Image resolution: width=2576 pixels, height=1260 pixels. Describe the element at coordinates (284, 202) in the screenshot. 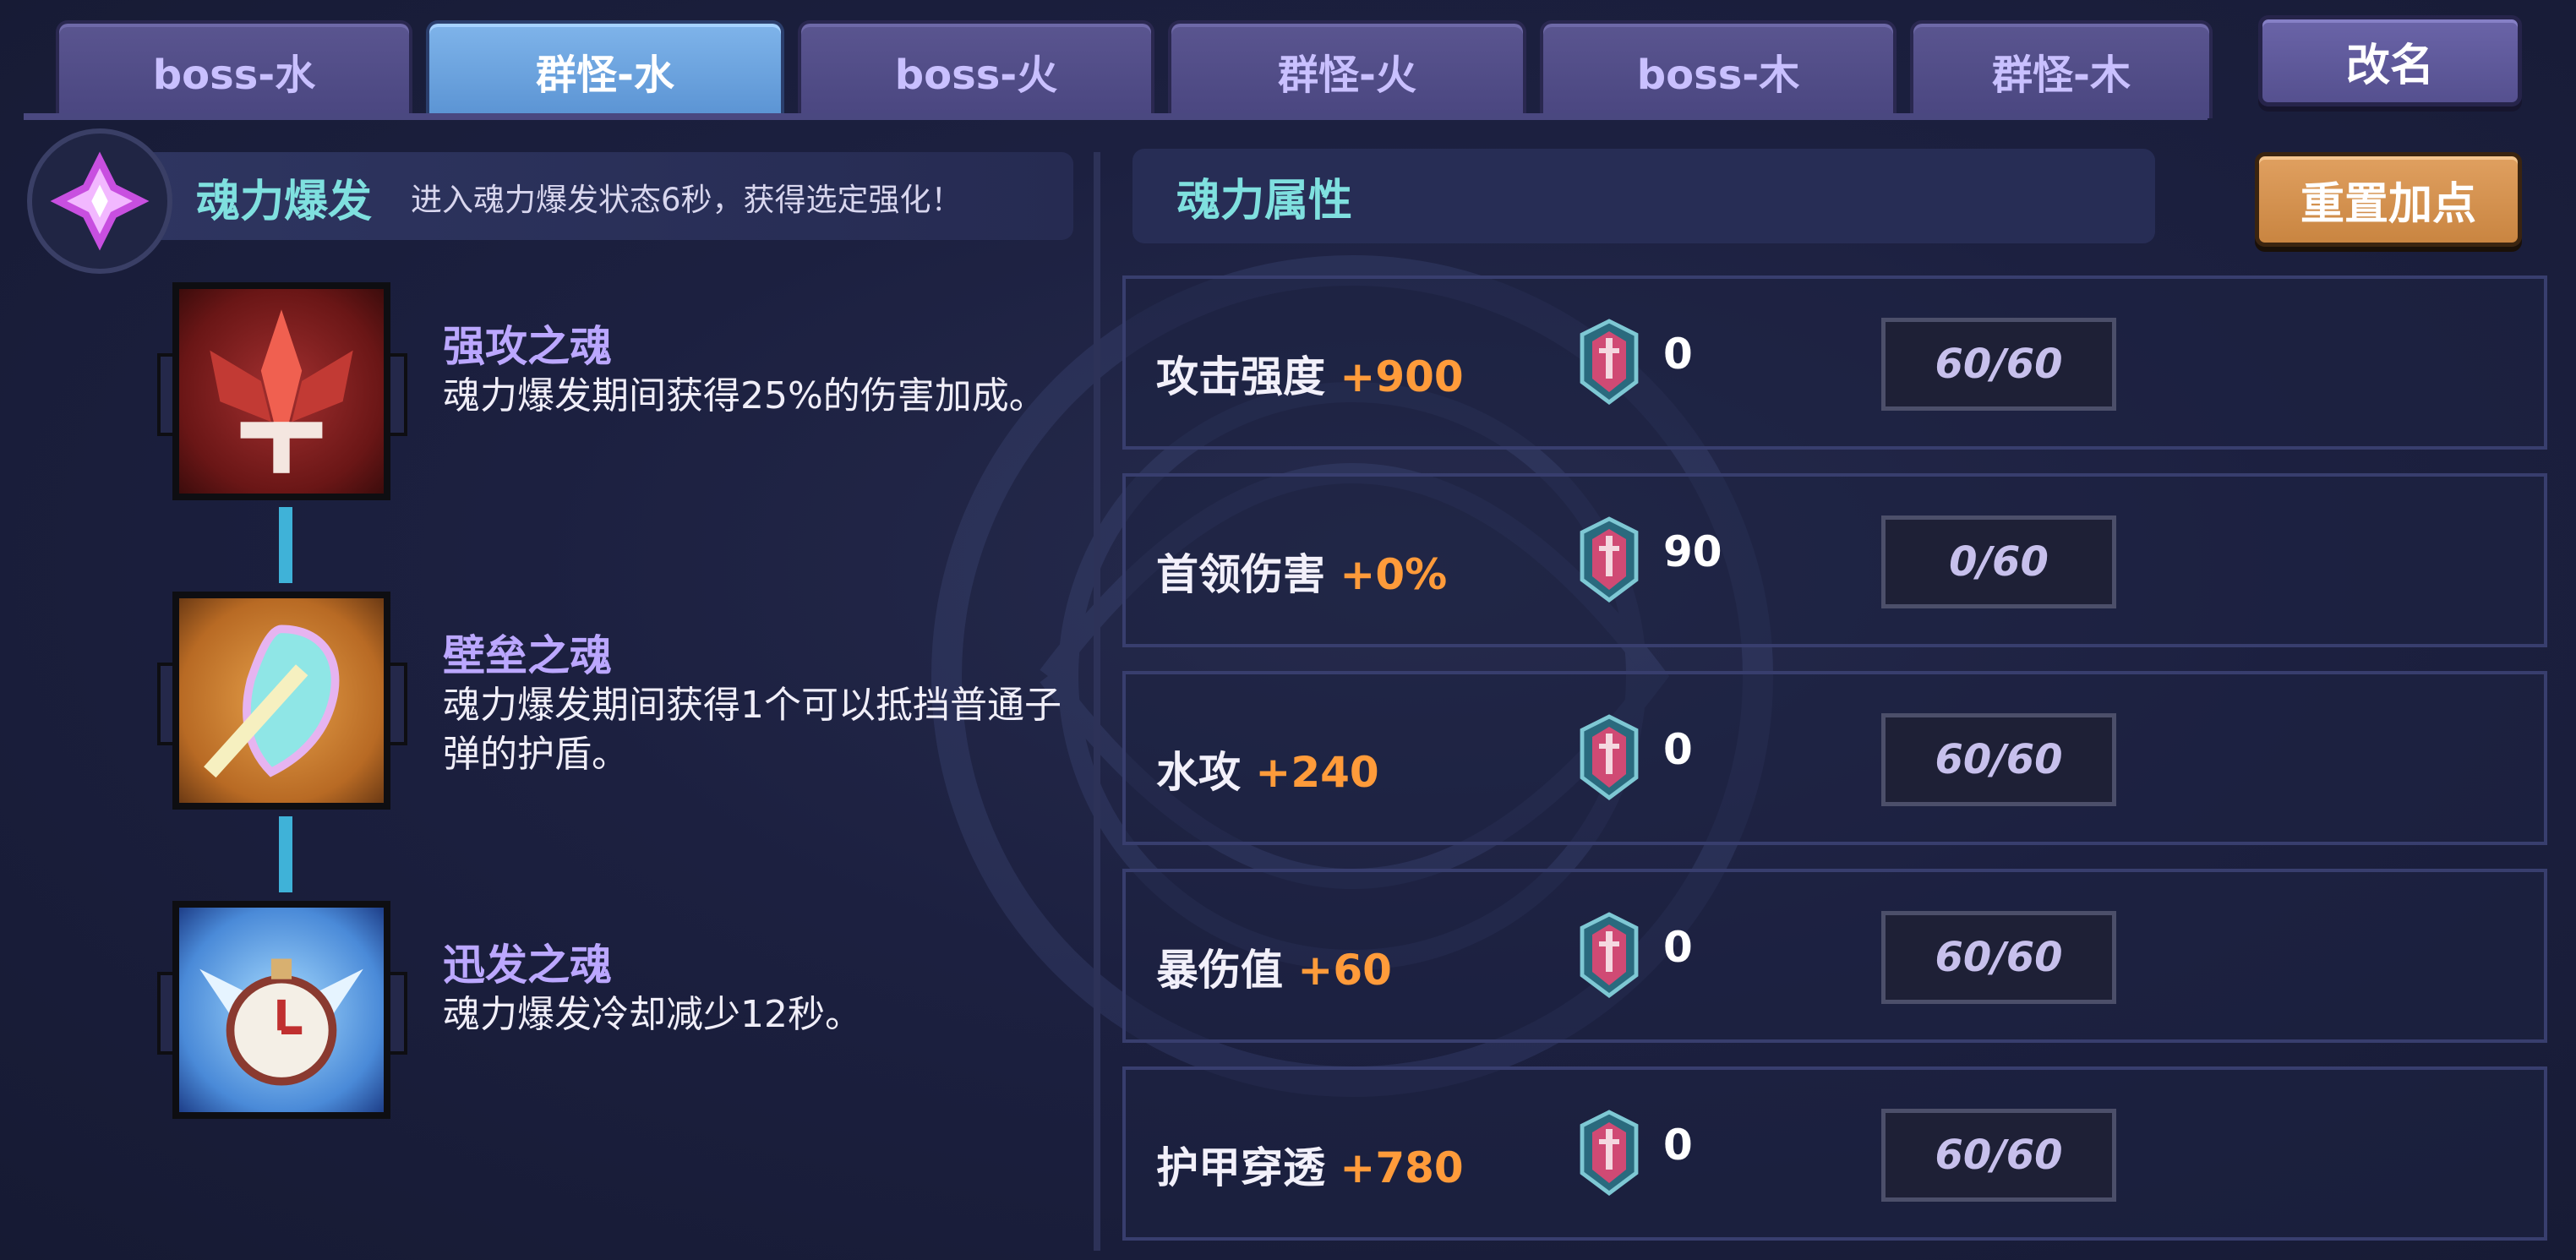

I see `burst-title: 魂力爆发` at that location.